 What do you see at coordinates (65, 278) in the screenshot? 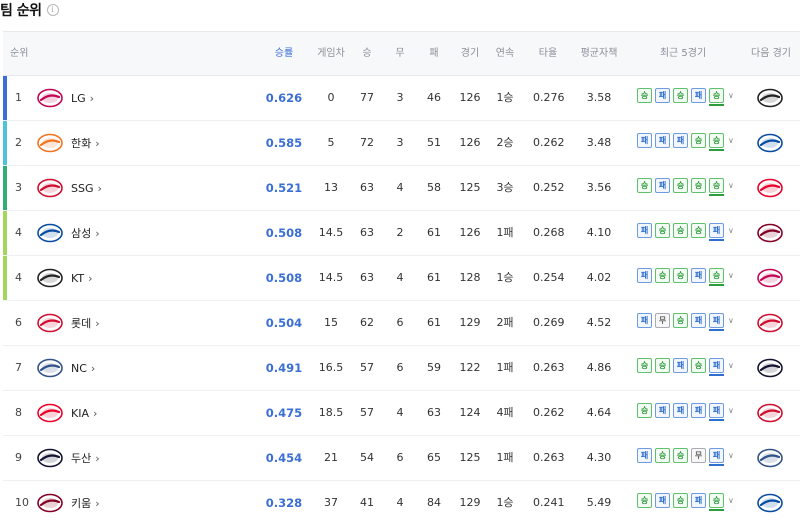
I see `team-link: KT ›` at bounding box center [65, 278].